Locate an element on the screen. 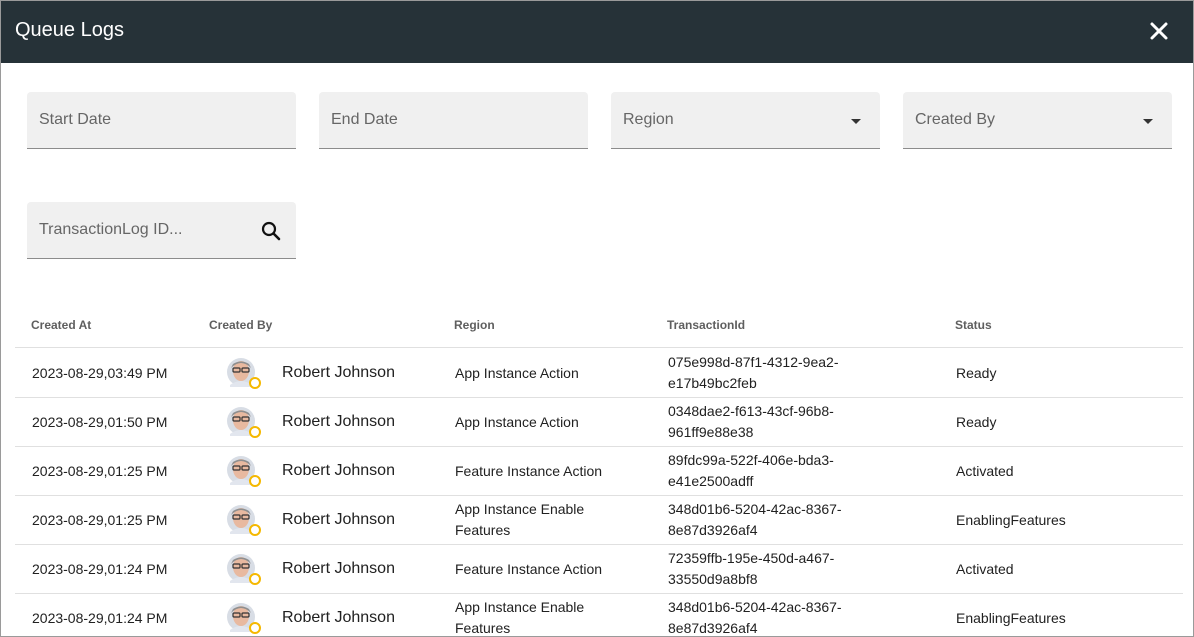 The width and height of the screenshot is (1194, 637). created-by-label: Created By is located at coordinates (955, 119).